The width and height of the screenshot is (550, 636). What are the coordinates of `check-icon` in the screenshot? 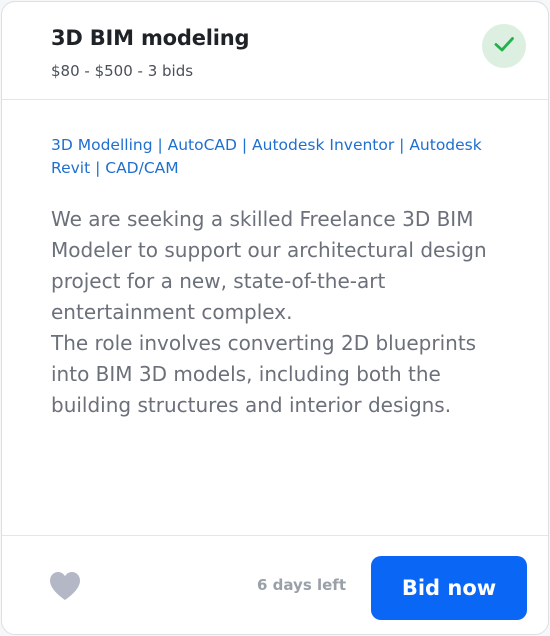 It's located at (504, 46).